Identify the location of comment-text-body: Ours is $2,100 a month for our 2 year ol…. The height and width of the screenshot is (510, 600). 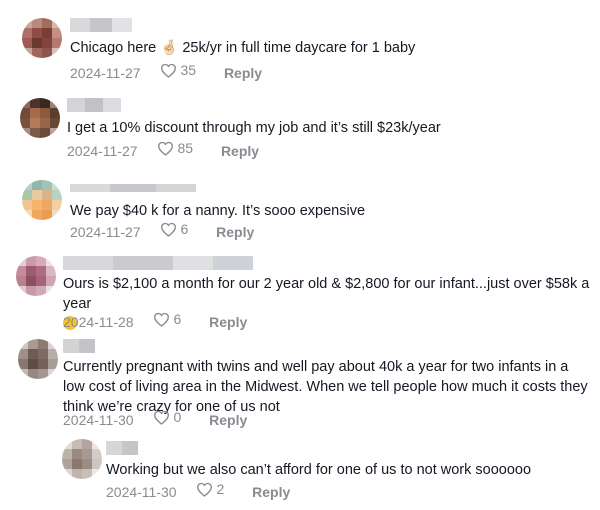
(326, 294).